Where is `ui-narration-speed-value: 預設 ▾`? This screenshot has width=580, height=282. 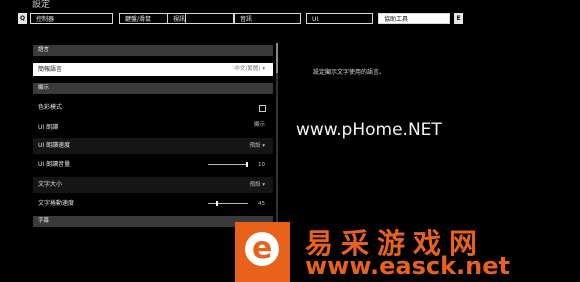 ui-narration-speed-value: 預設 ▾ is located at coordinates (257, 146).